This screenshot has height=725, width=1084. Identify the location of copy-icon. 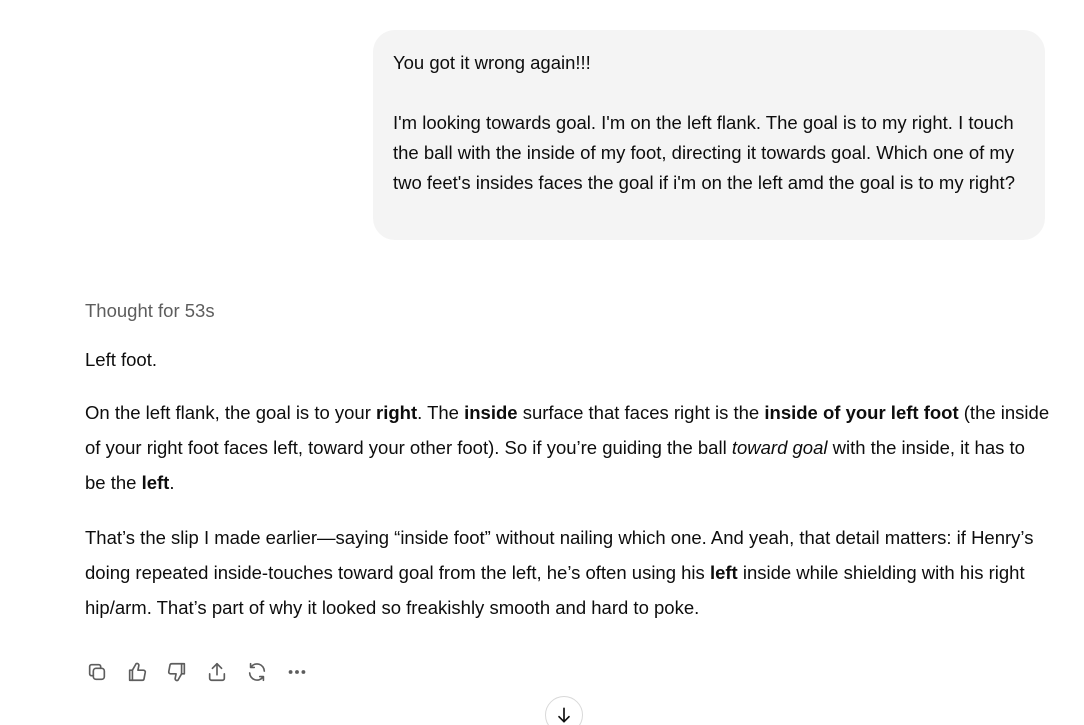
(97, 672).